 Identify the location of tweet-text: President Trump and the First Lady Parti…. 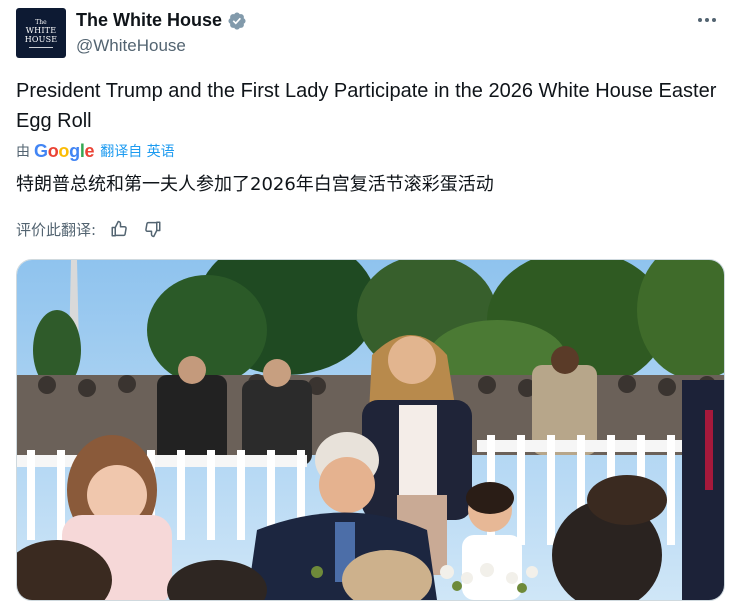
(366, 106).